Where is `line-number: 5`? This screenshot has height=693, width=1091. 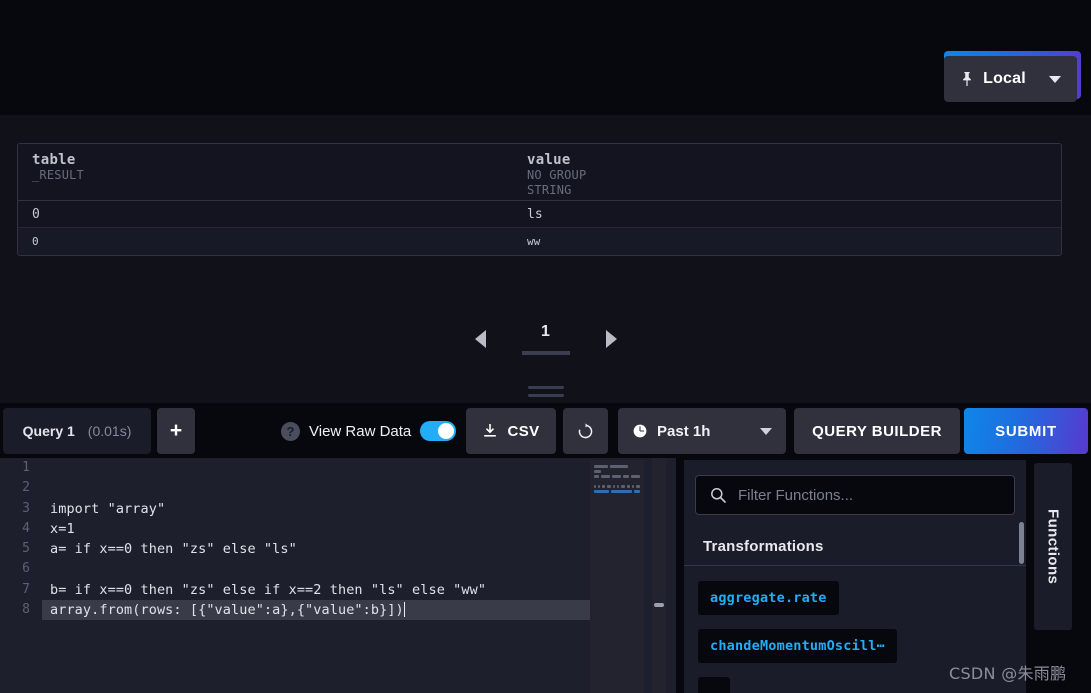 line-number: 5 is located at coordinates (26, 549).